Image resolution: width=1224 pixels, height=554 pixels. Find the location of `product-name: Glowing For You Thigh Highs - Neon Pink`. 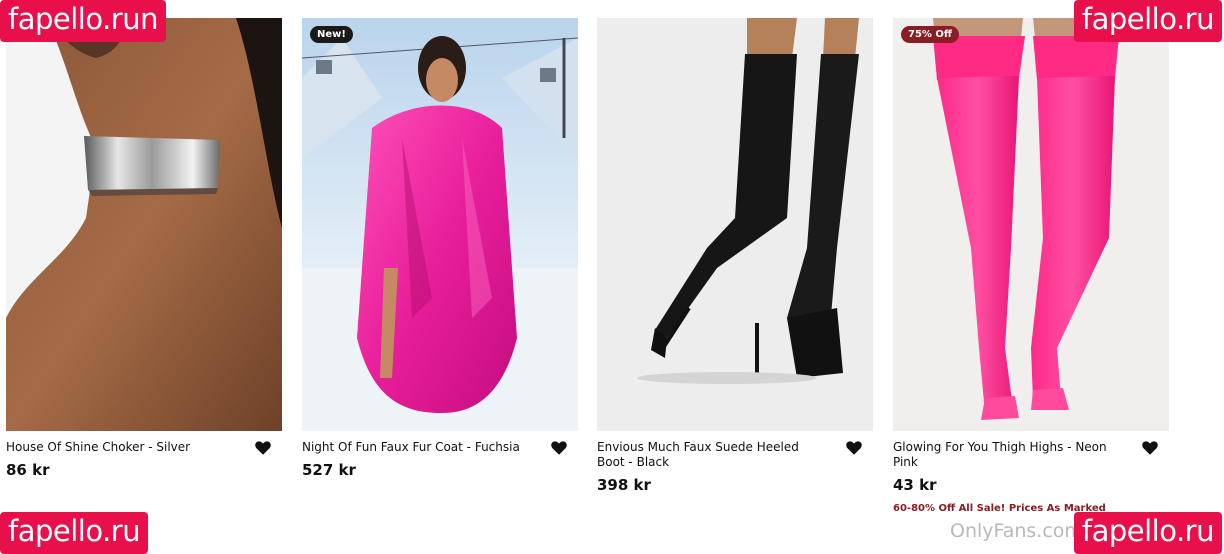

product-name: Glowing For You Thigh Highs - Neon Pink is located at coordinates (1005, 455).